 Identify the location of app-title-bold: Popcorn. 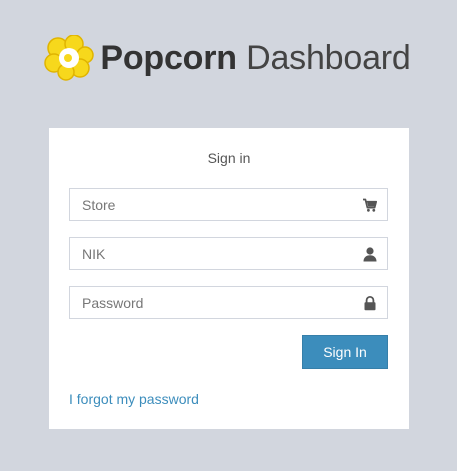
(168, 57).